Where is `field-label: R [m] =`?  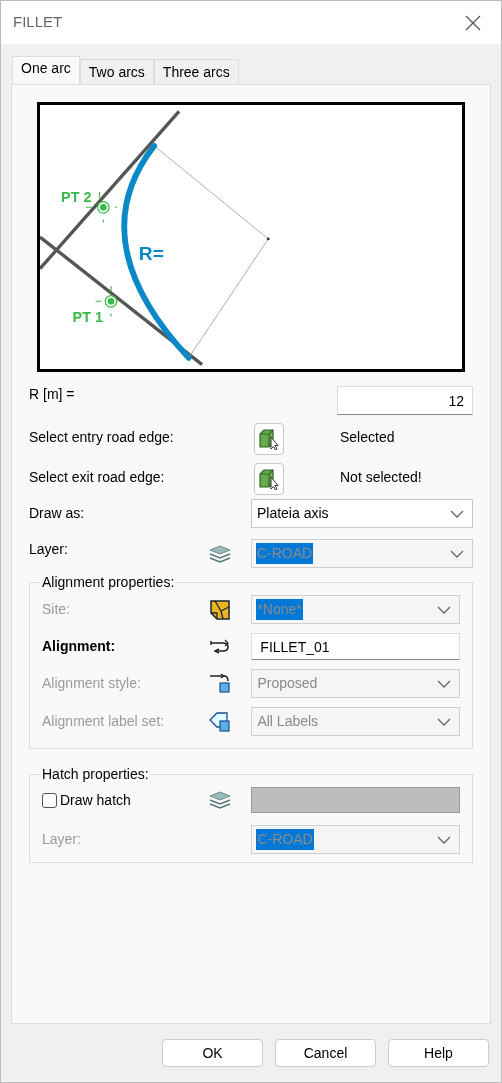
field-label: R [m] = is located at coordinates (52, 394).